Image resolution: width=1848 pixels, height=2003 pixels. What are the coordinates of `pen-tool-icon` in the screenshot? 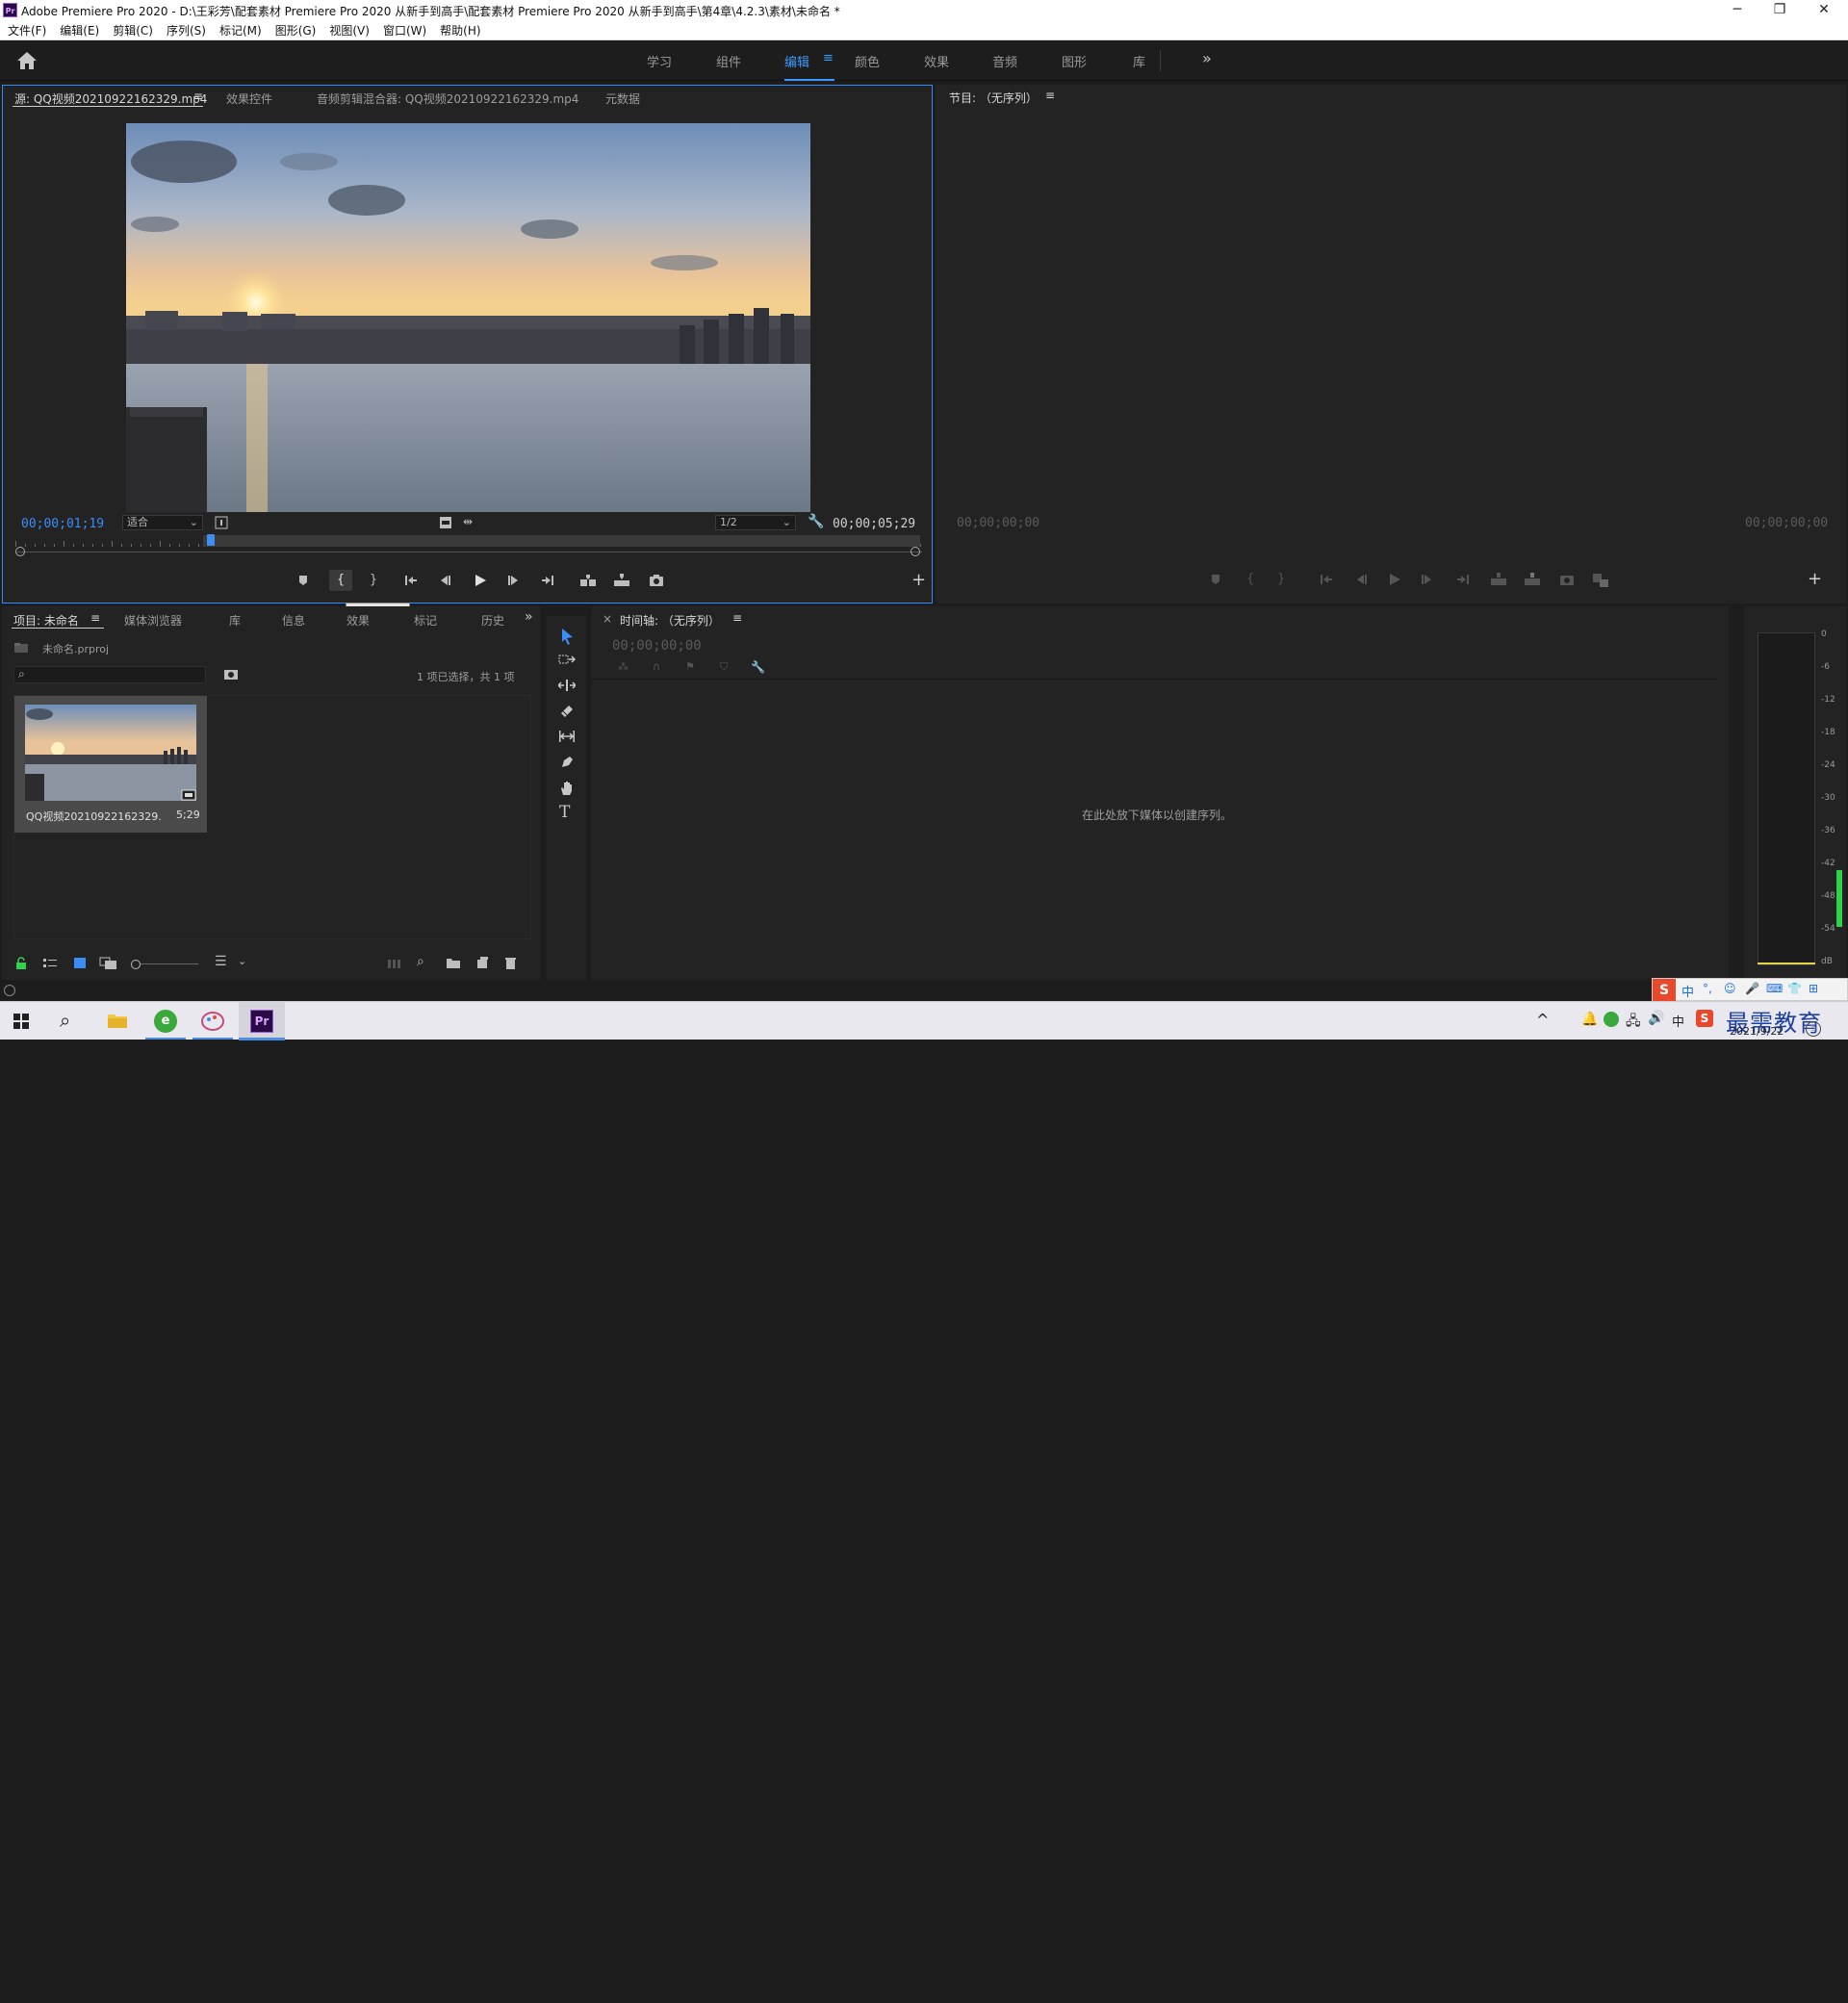 It's located at (567, 763).